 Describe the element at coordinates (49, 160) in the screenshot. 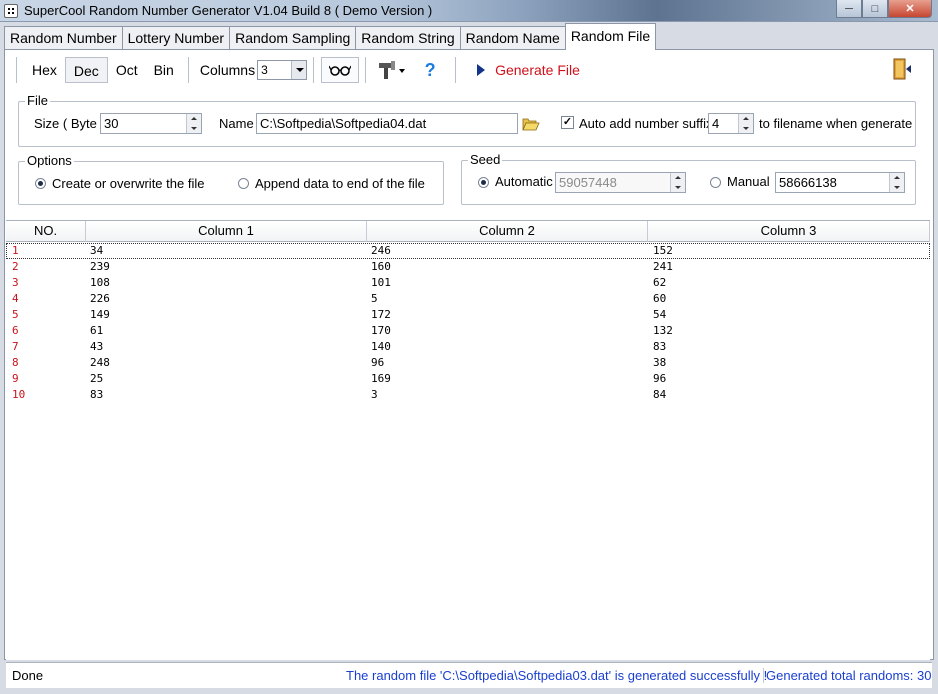

I see `options-group-title: Options` at that location.